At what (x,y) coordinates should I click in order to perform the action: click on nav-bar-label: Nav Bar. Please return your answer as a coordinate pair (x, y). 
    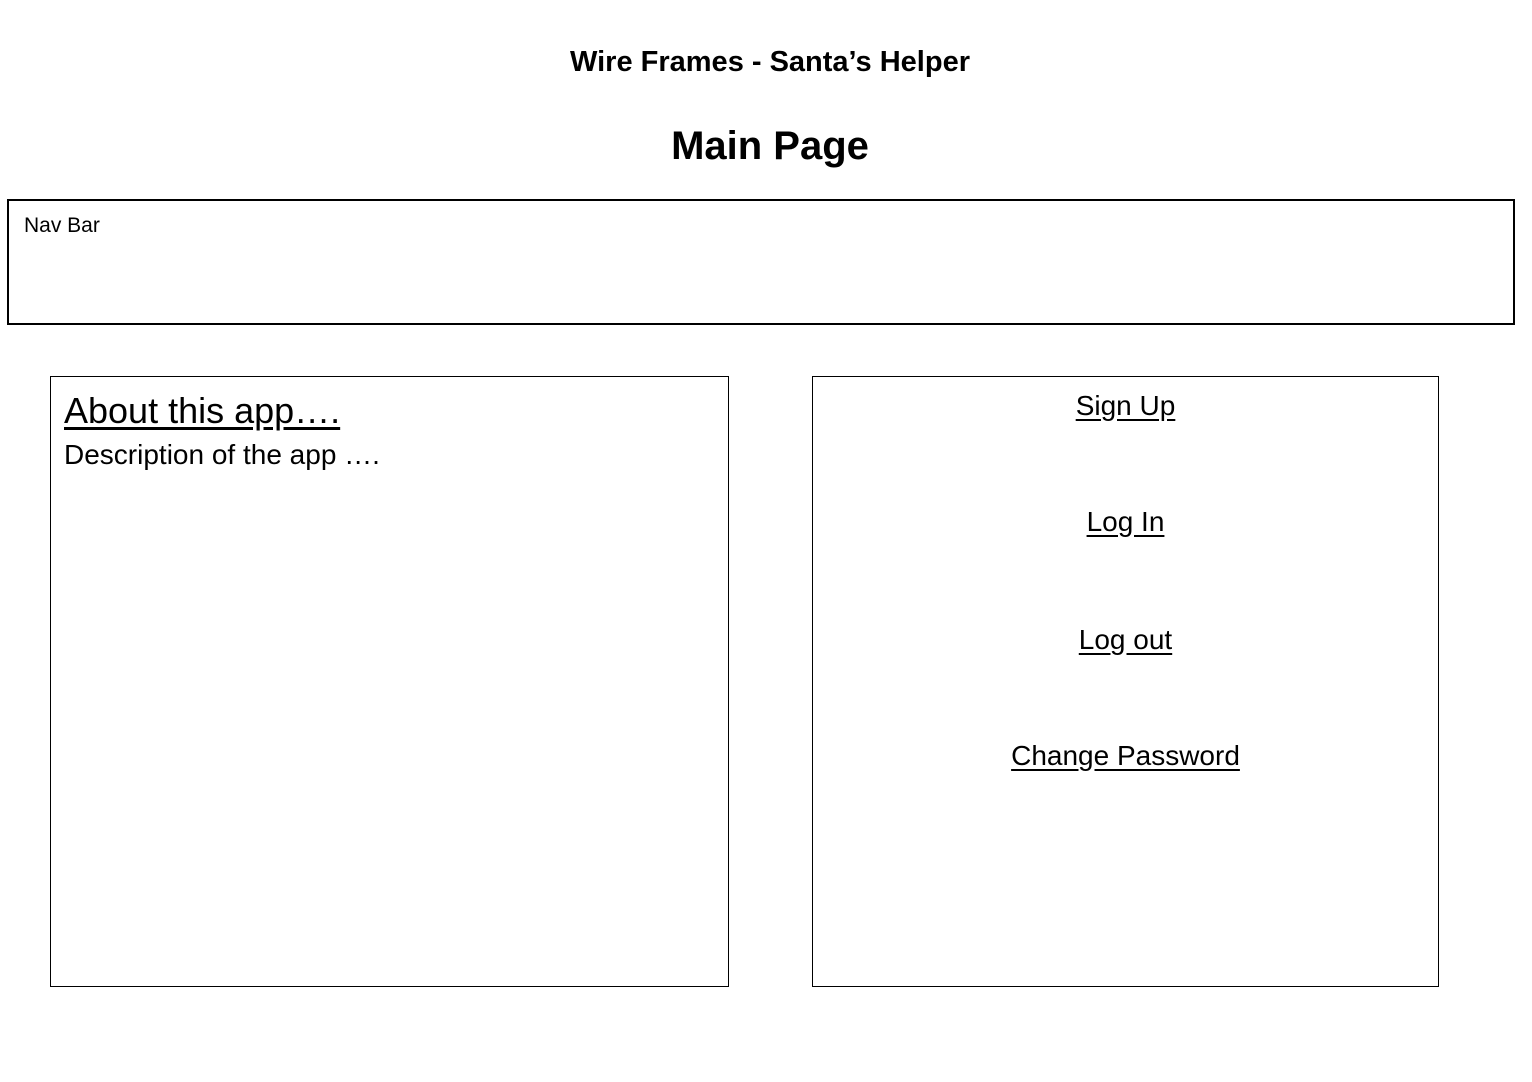
    Looking at the image, I should click on (62, 225).